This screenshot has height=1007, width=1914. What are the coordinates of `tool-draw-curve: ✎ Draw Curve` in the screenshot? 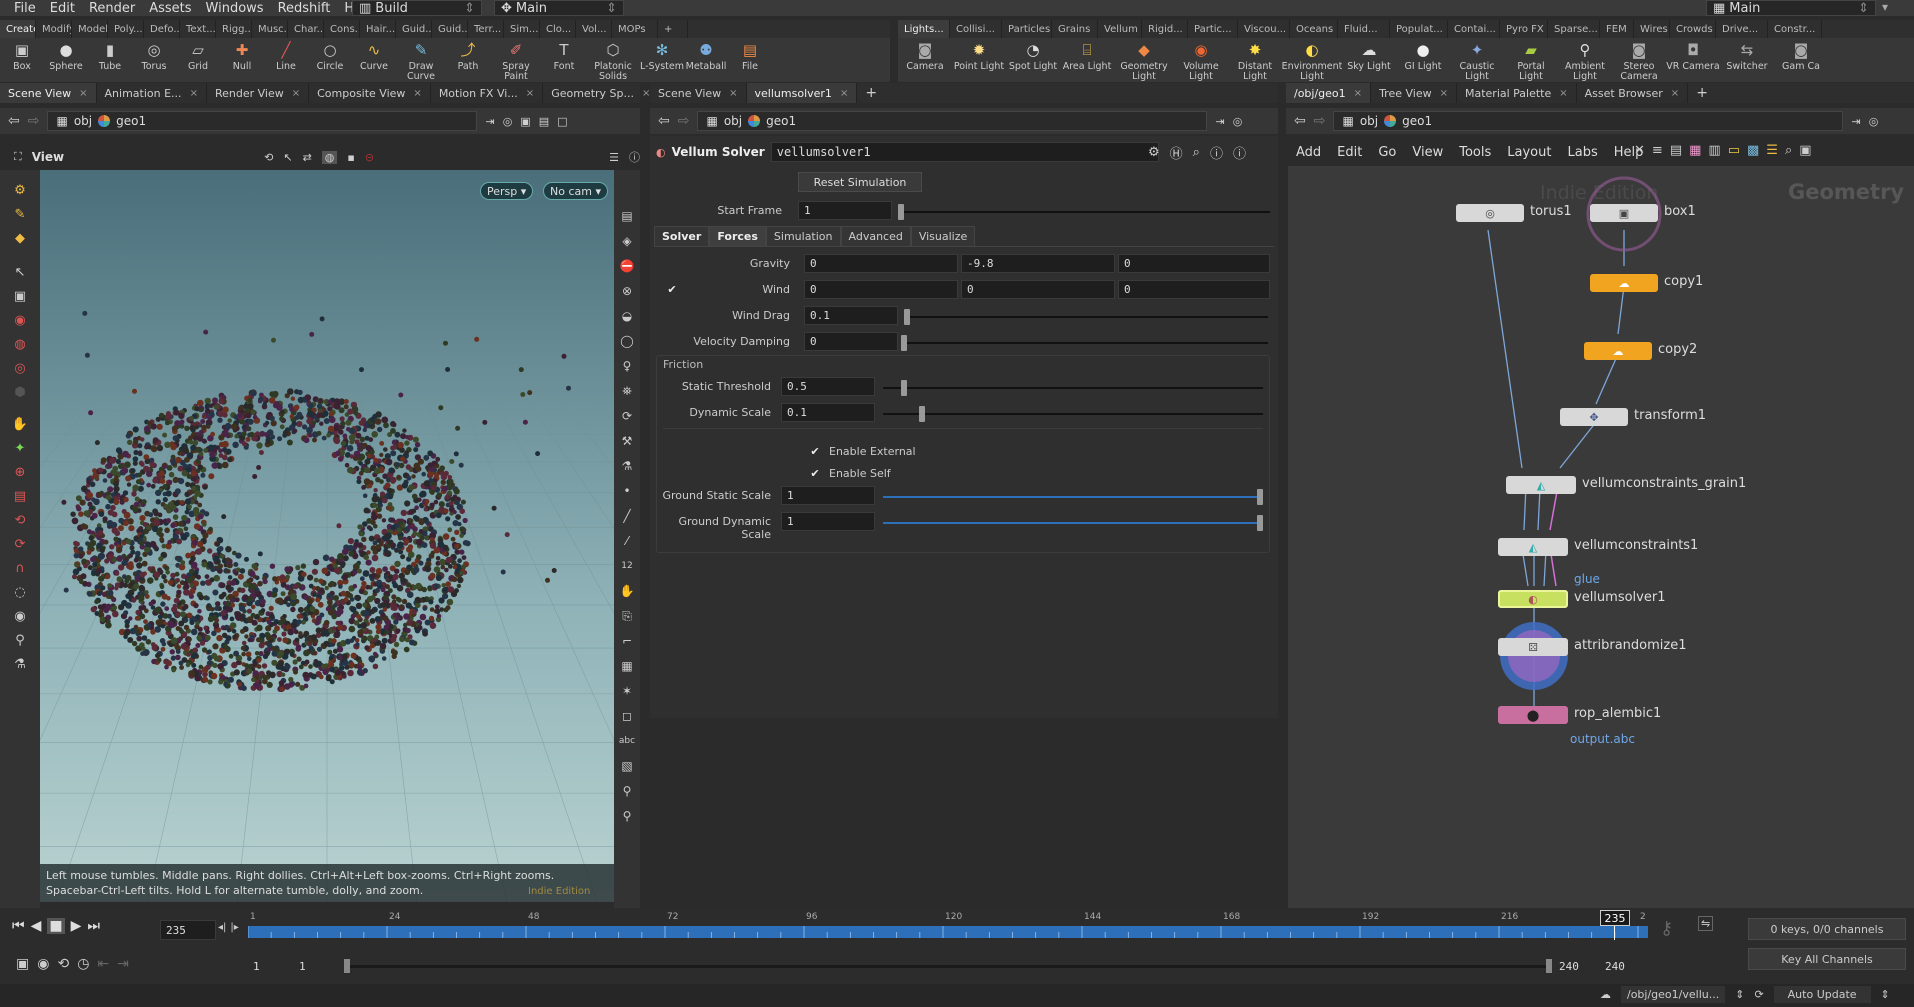 It's located at (421, 60).